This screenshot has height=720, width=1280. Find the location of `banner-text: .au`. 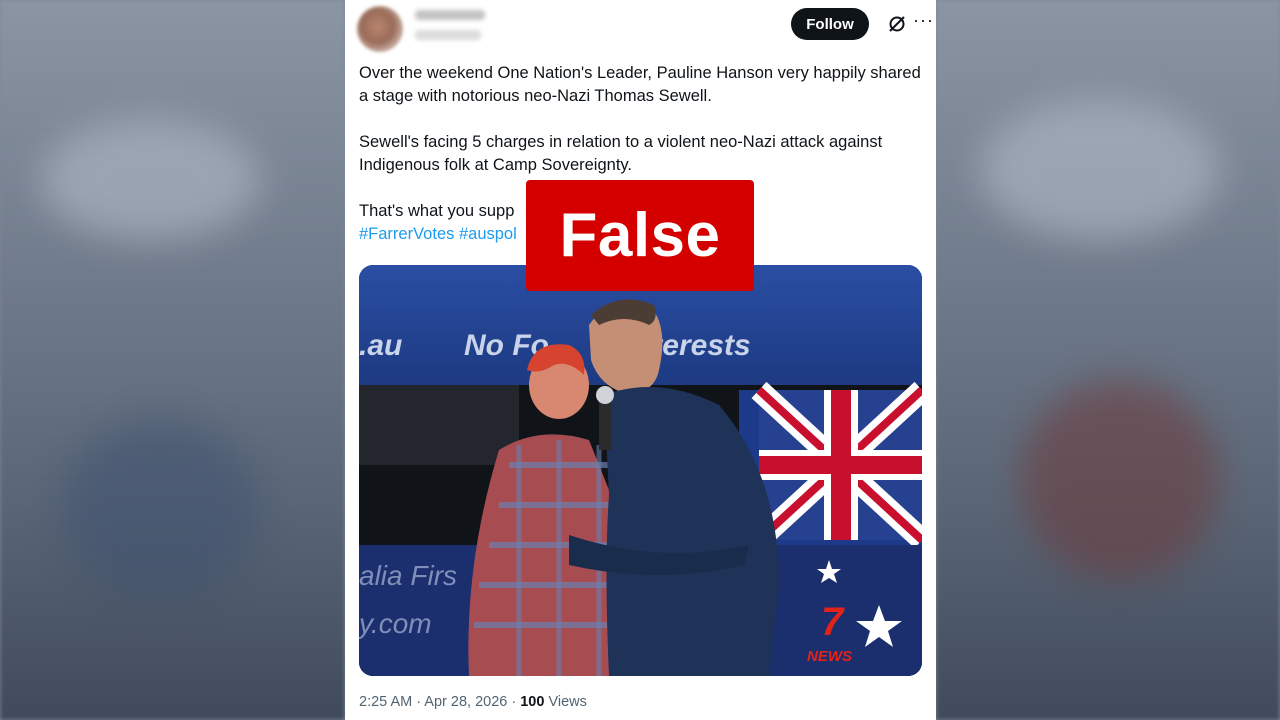

banner-text: .au is located at coordinates (380, 345).